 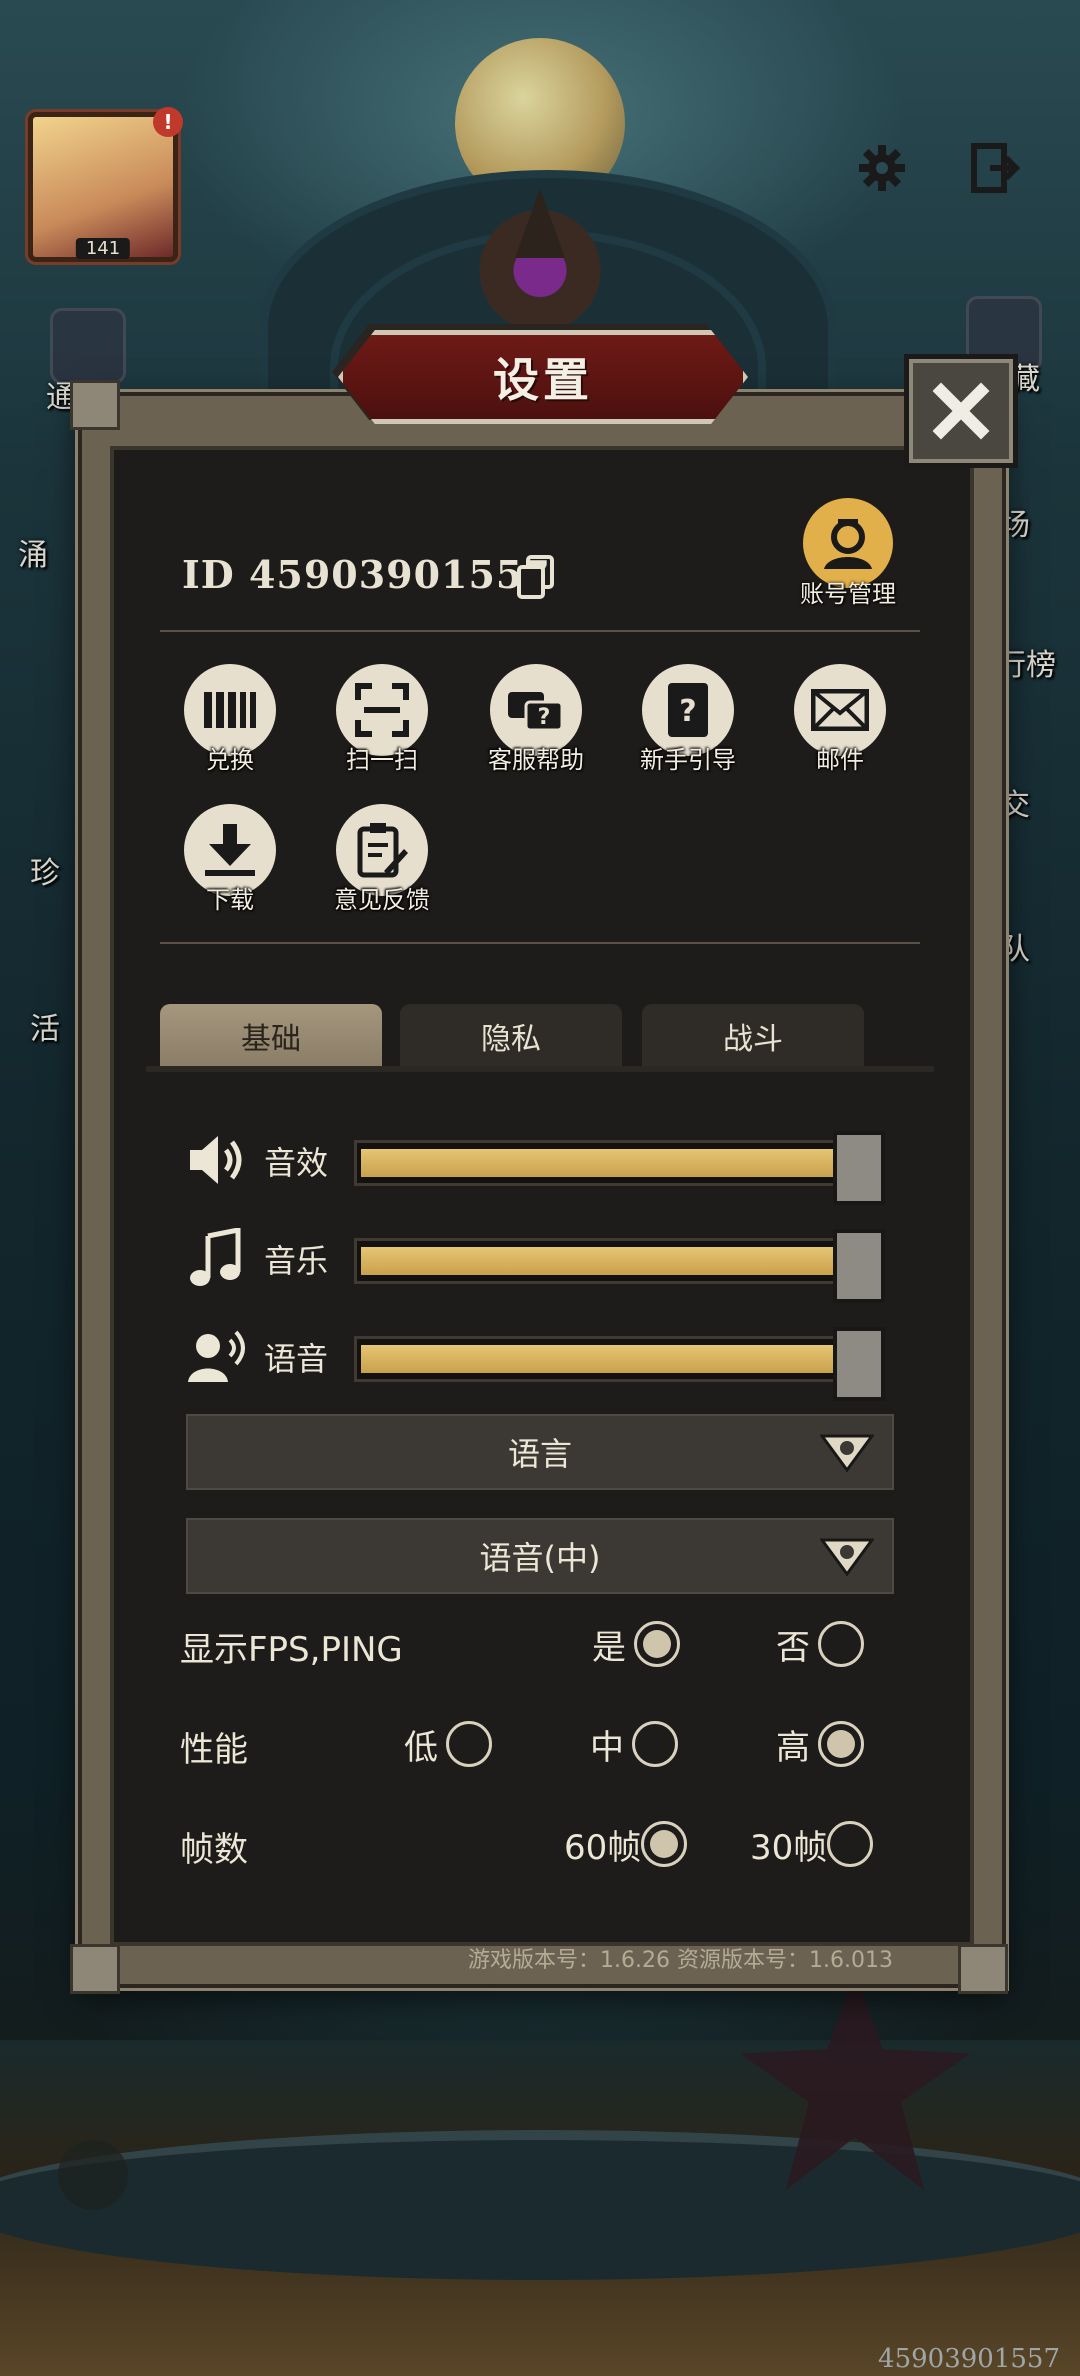 What do you see at coordinates (850, 1844) in the screenshot?
I see `frame-rate-30-radio` at bounding box center [850, 1844].